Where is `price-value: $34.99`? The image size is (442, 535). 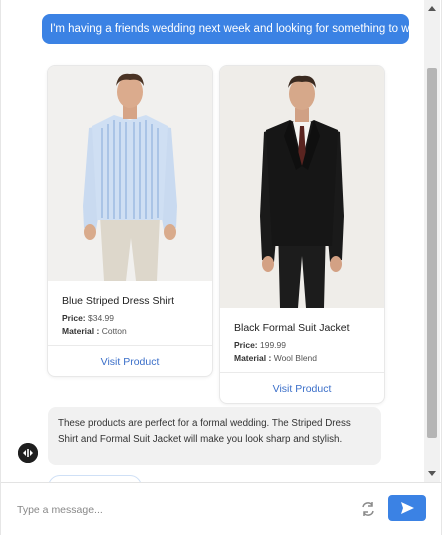 price-value: $34.99 is located at coordinates (101, 318).